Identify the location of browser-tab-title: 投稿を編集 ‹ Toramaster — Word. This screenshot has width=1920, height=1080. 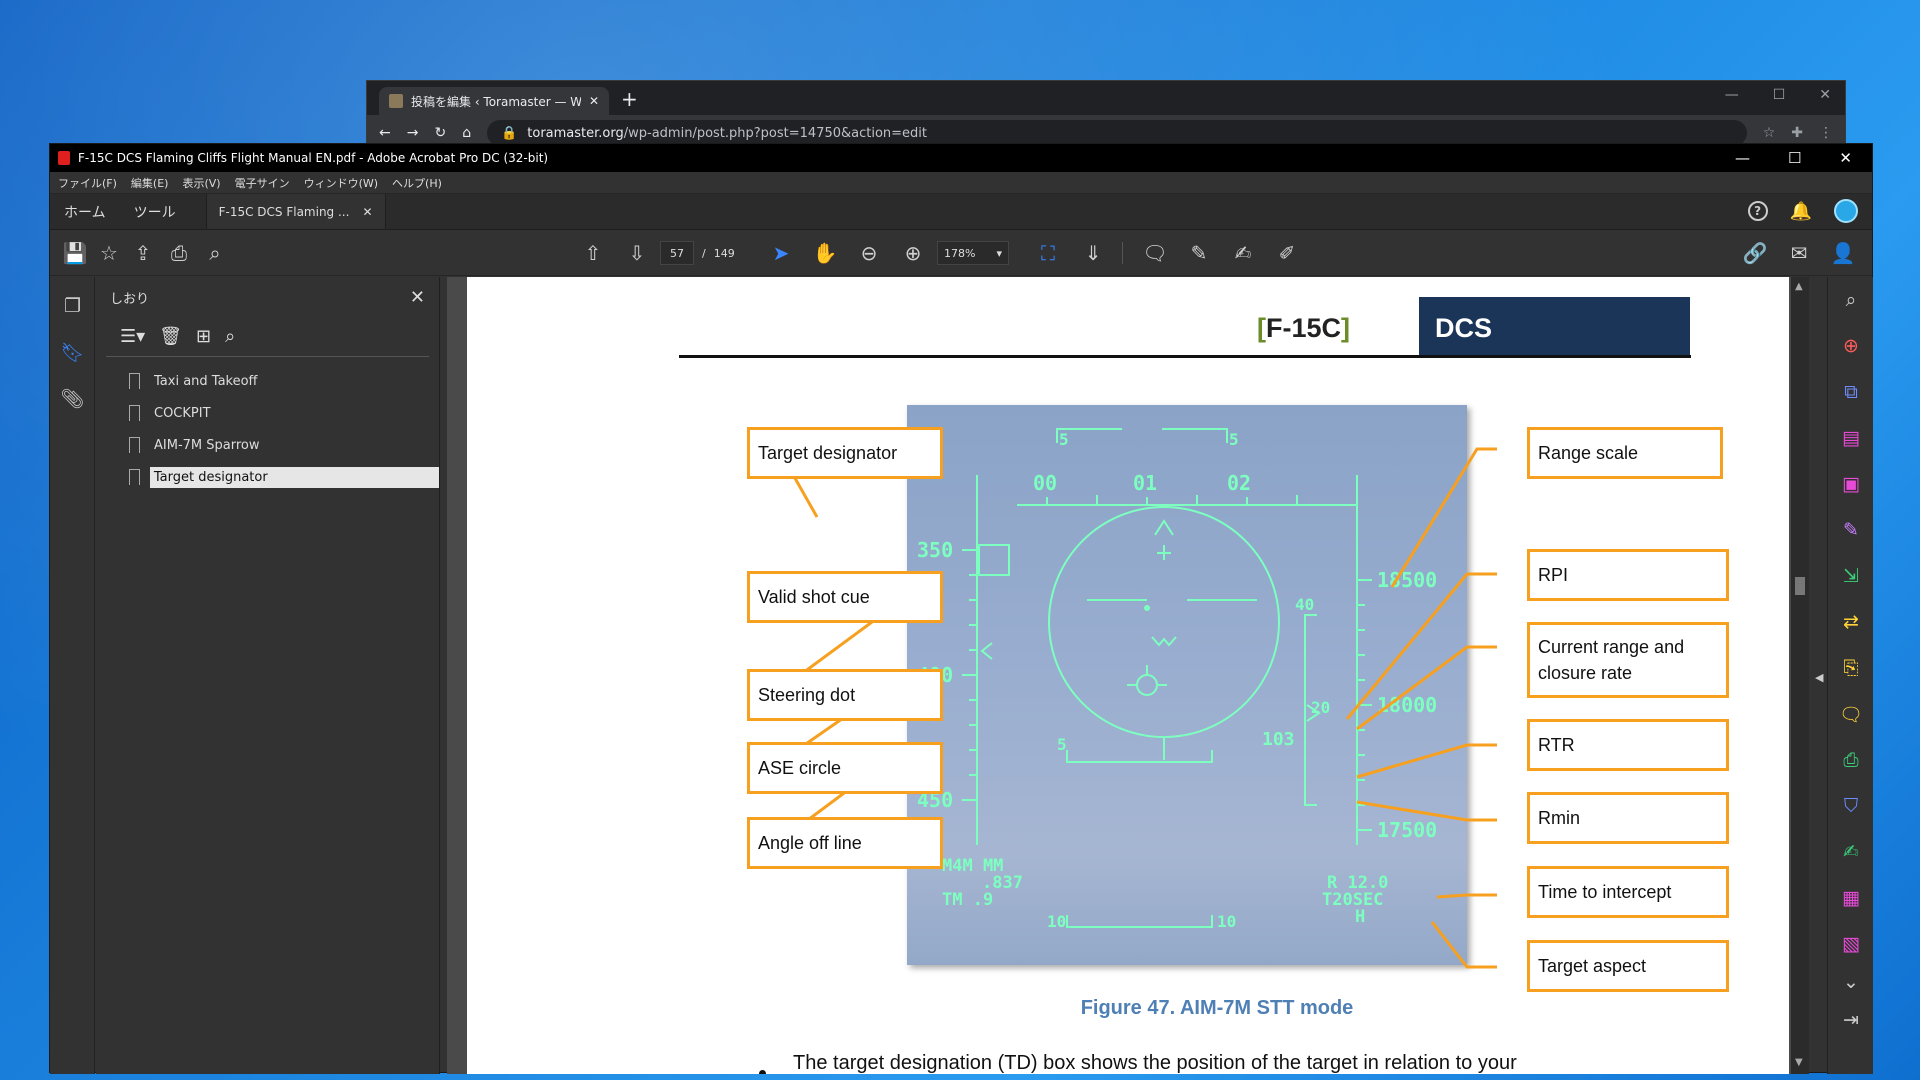
(496, 101).